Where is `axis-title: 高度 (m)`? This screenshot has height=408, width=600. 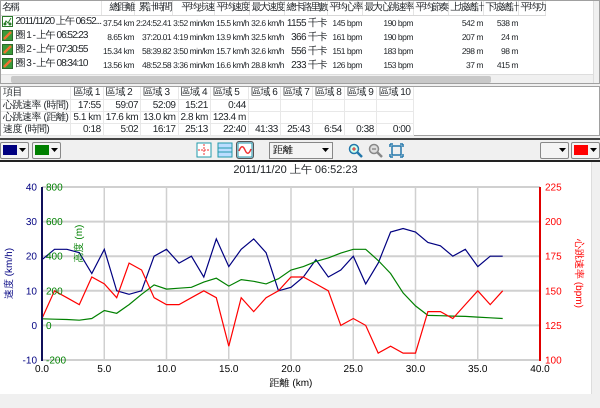
axis-title: 高度 (m) is located at coordinates (79, 243).